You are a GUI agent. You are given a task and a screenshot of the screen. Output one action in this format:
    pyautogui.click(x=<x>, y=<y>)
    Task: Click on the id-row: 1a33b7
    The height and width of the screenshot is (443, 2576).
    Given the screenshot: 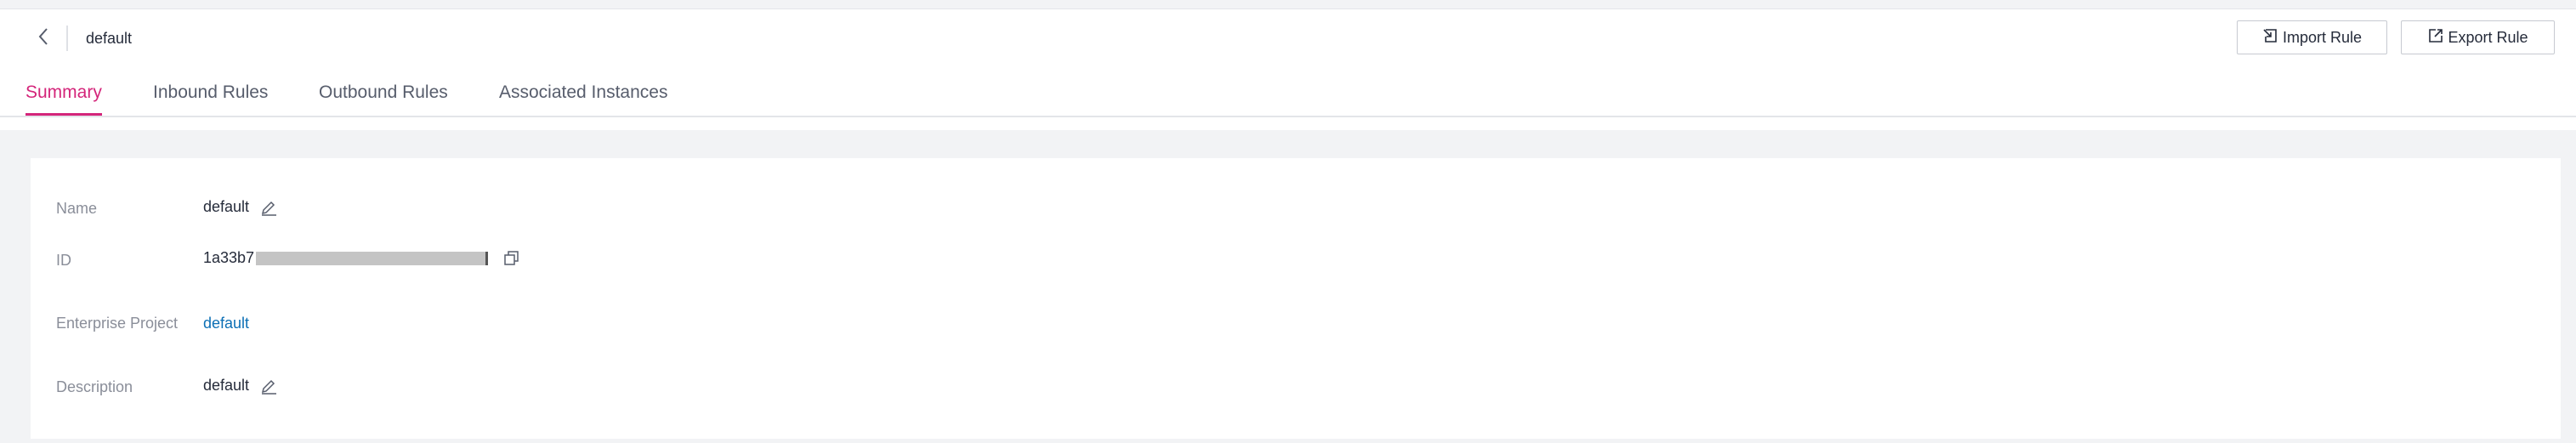 What is the action you would take?
    pyautogui.click(x=362, y=258)
    